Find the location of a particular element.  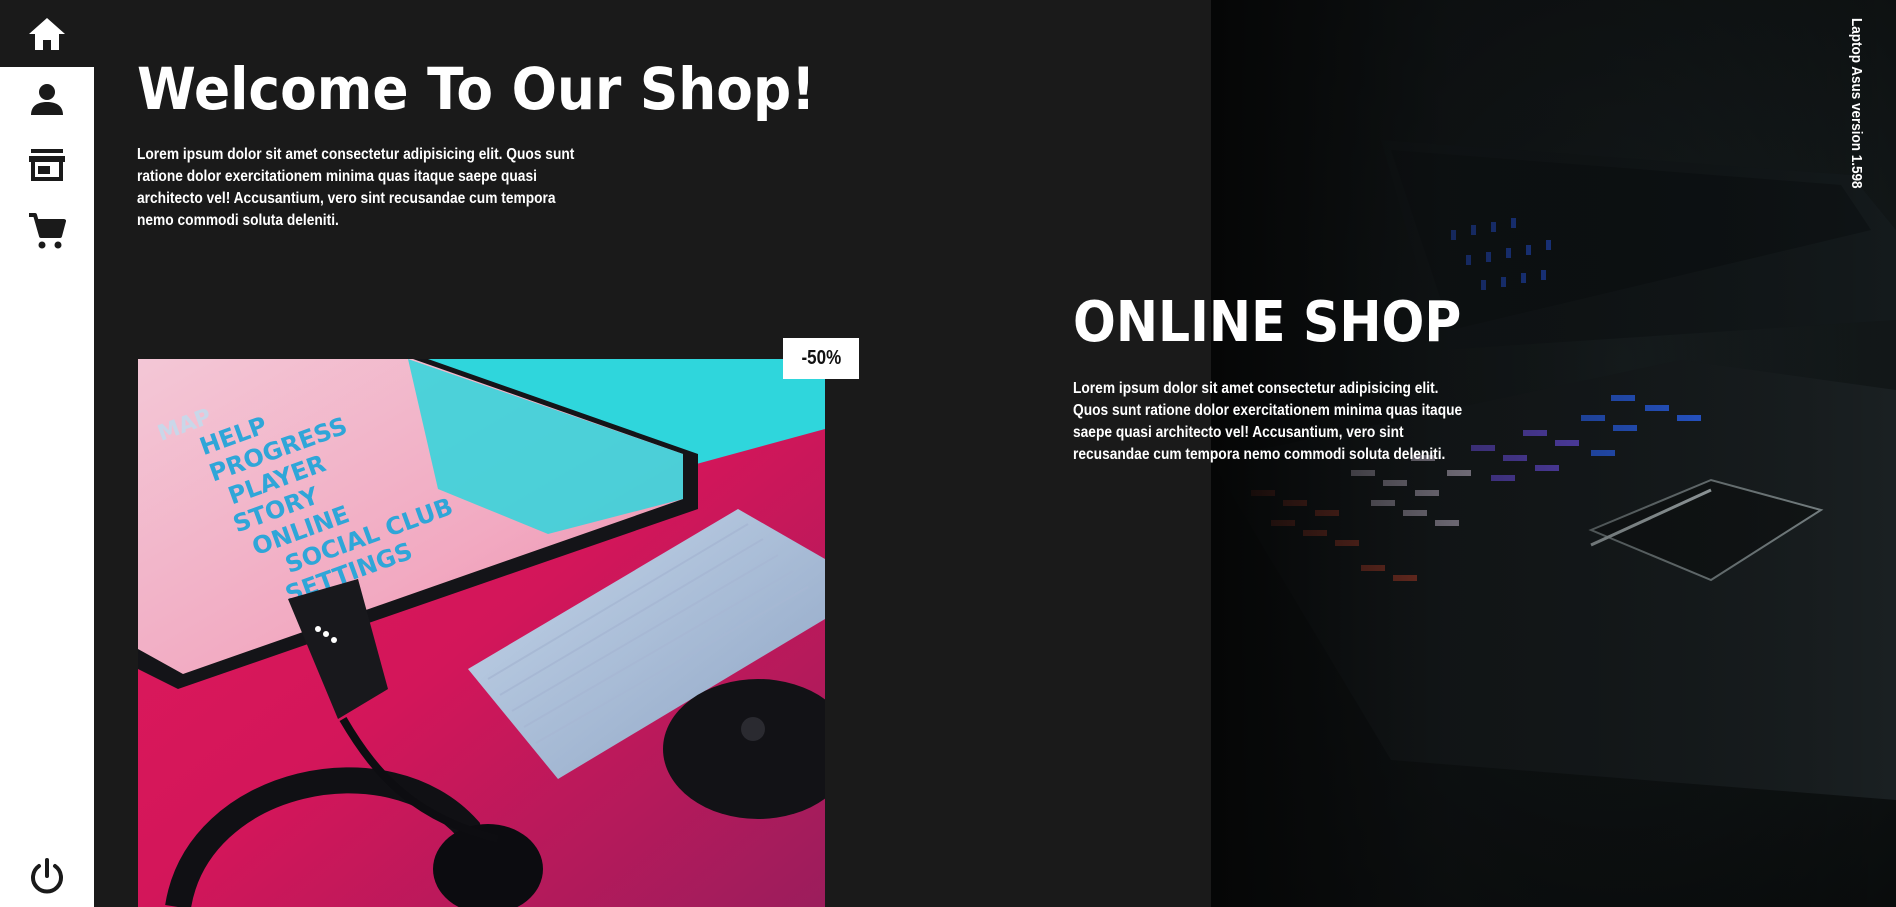

discount-badge: -50% is located at coordinates (821, 358).